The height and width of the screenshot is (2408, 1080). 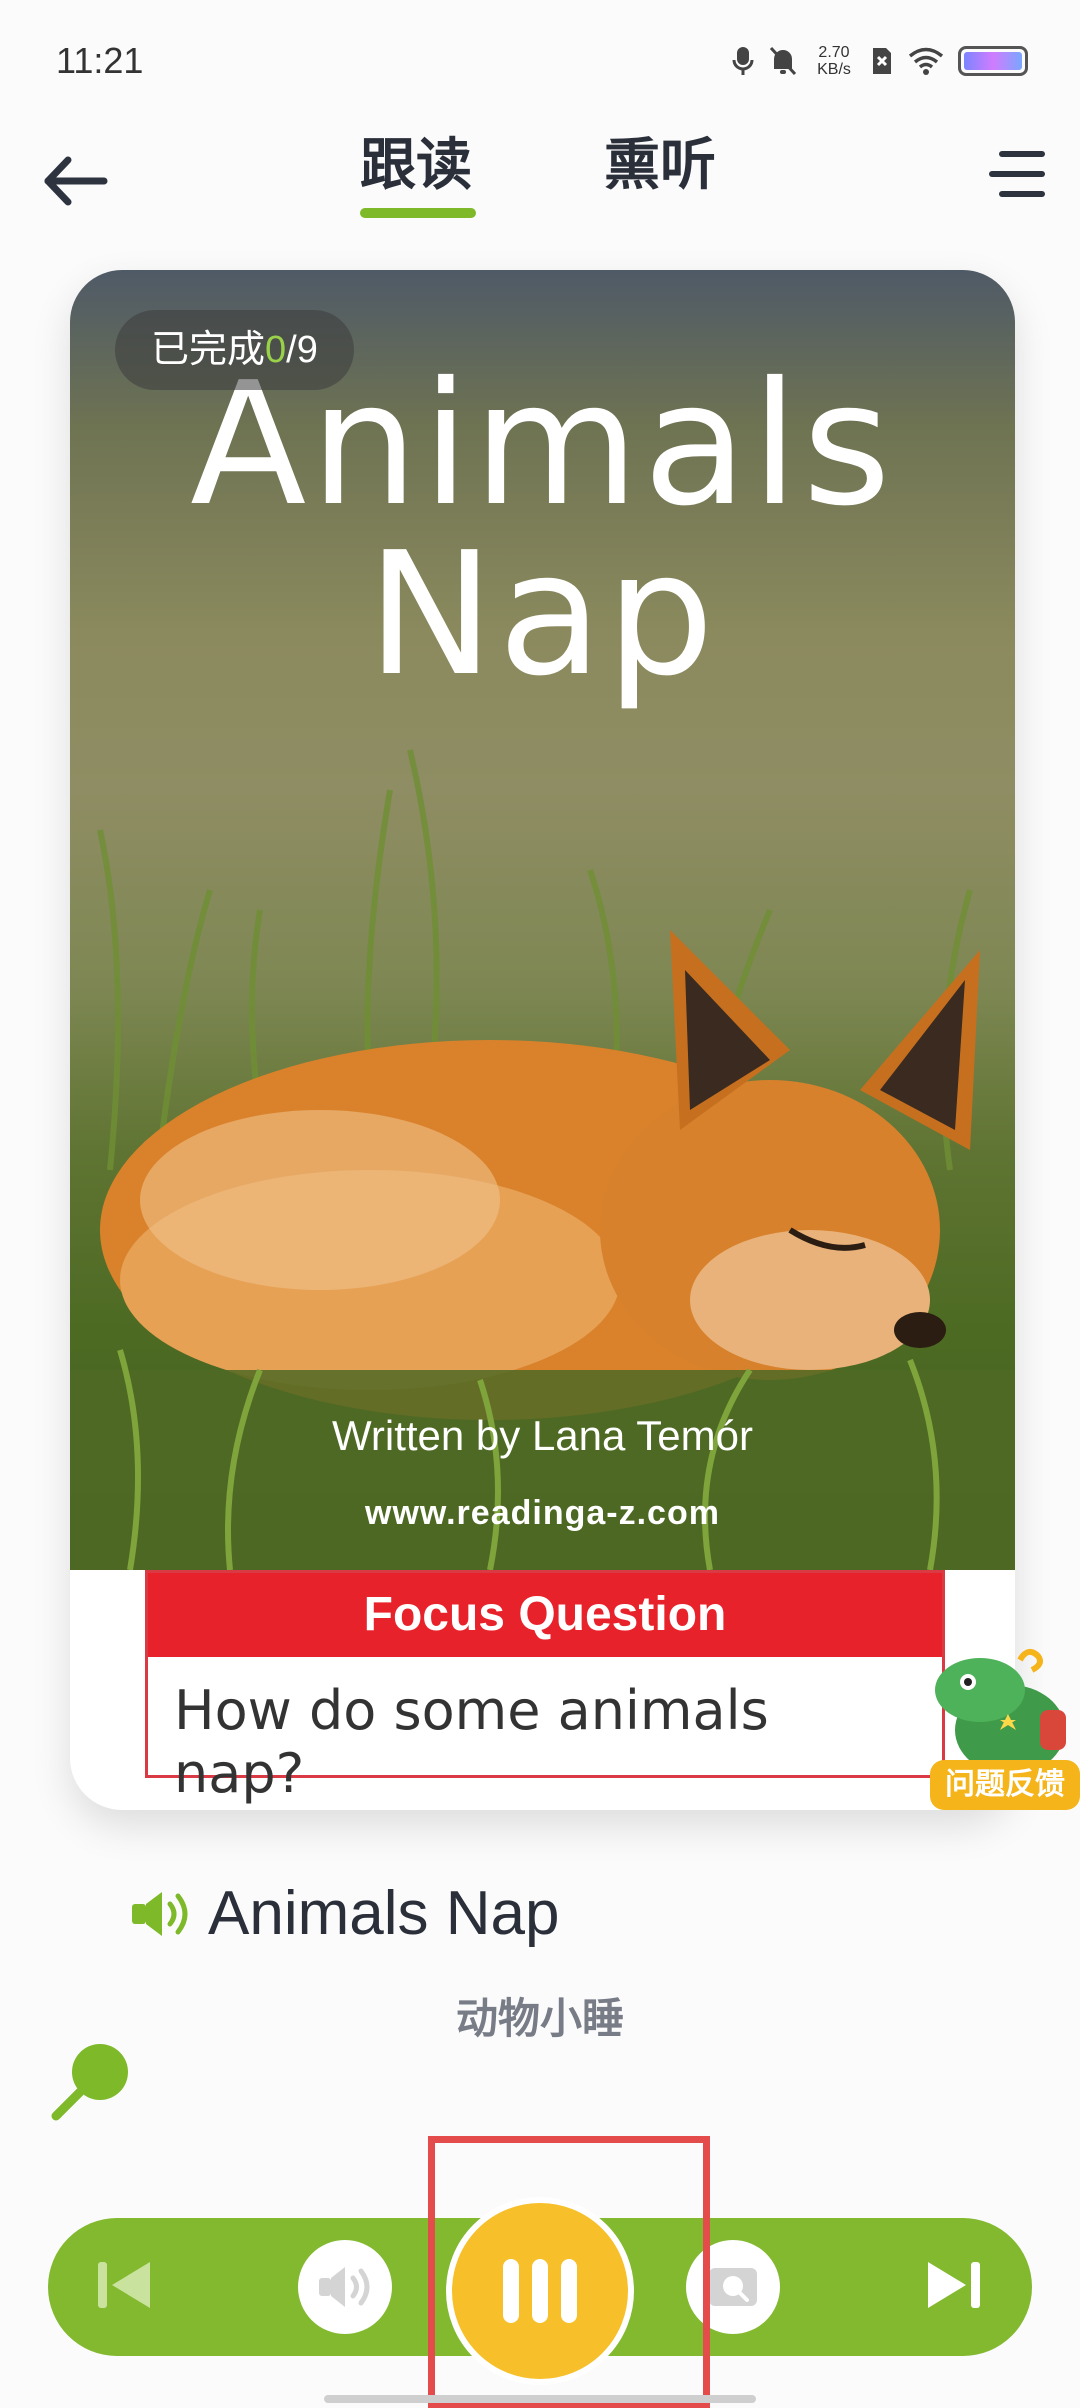 What do you see at coordinates (160, 1914) in the screenshot?
I see `speaker-icon` at bounding box center [160, 1914].